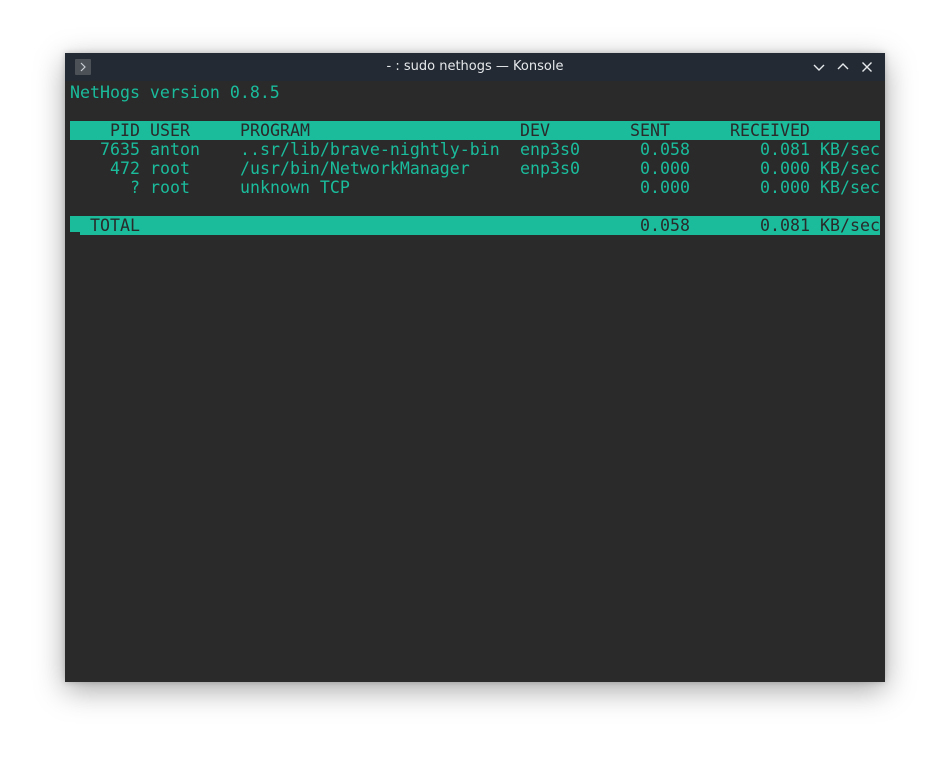 The height and width of the screenshot is (759, 950). I want to click on row-program: ..sr/lib/brave-nightly-bin, so click(370, 149).